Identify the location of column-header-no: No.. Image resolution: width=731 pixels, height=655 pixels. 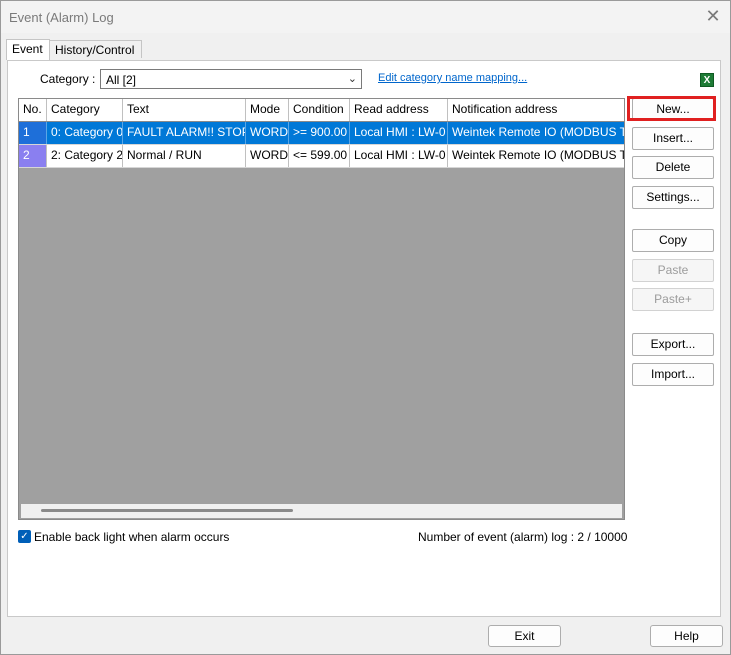
(33, 110).